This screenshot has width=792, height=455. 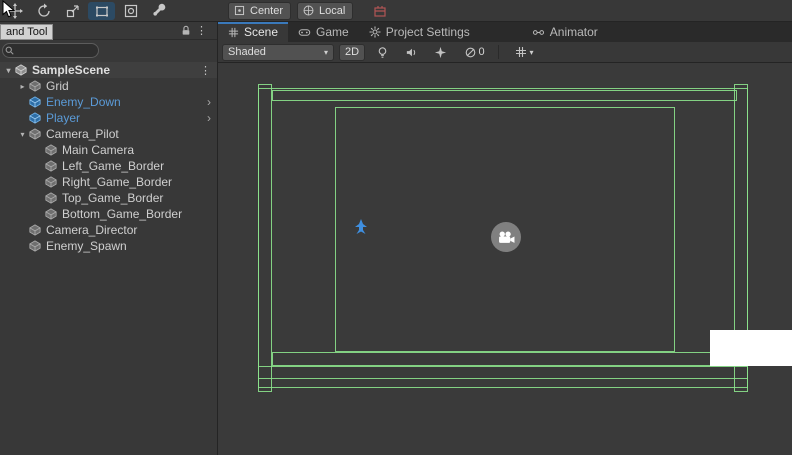 I want to click on grid-icon, so click(x=520, y=52).